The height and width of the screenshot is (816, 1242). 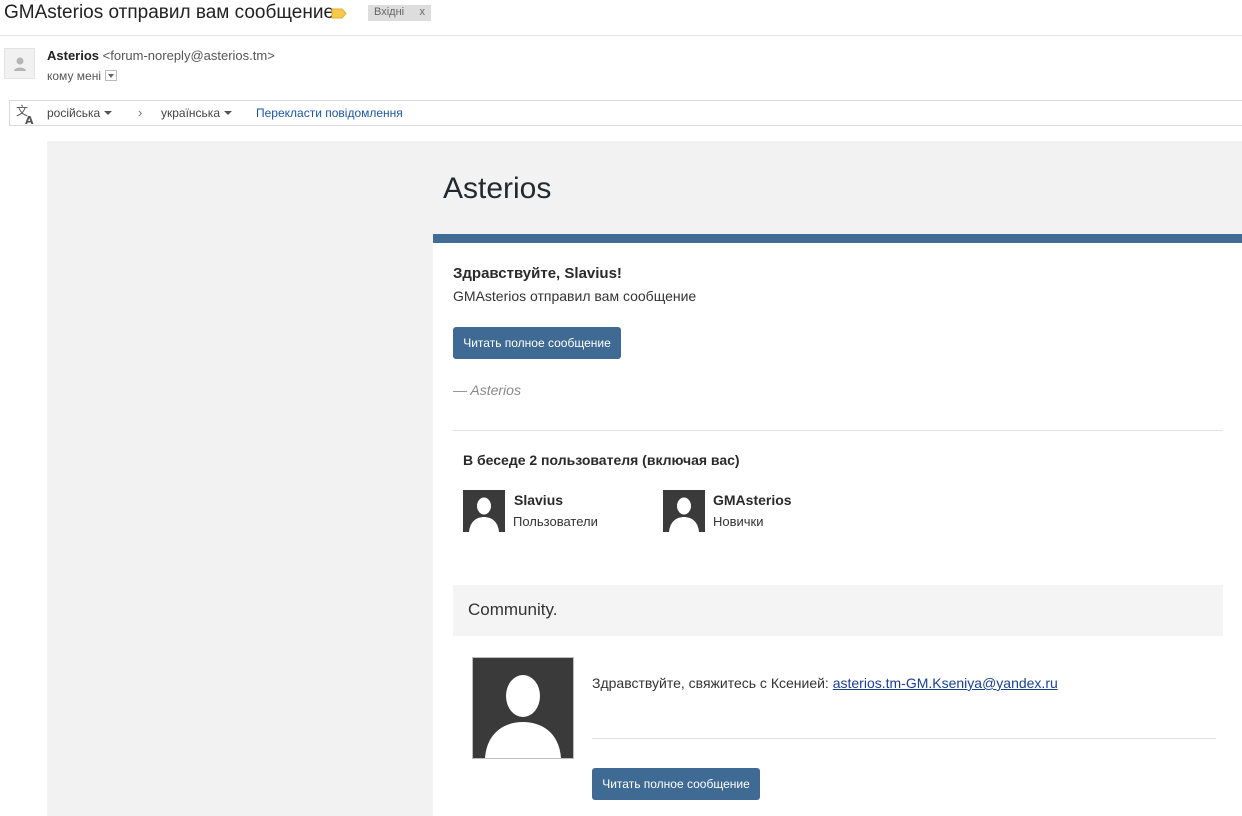 What do you see at coordinates (601, 460) in the screenshot?
I see `conversation-title: В беседе 2 пользователя (включая вас)` at bounding box center [601, 460].